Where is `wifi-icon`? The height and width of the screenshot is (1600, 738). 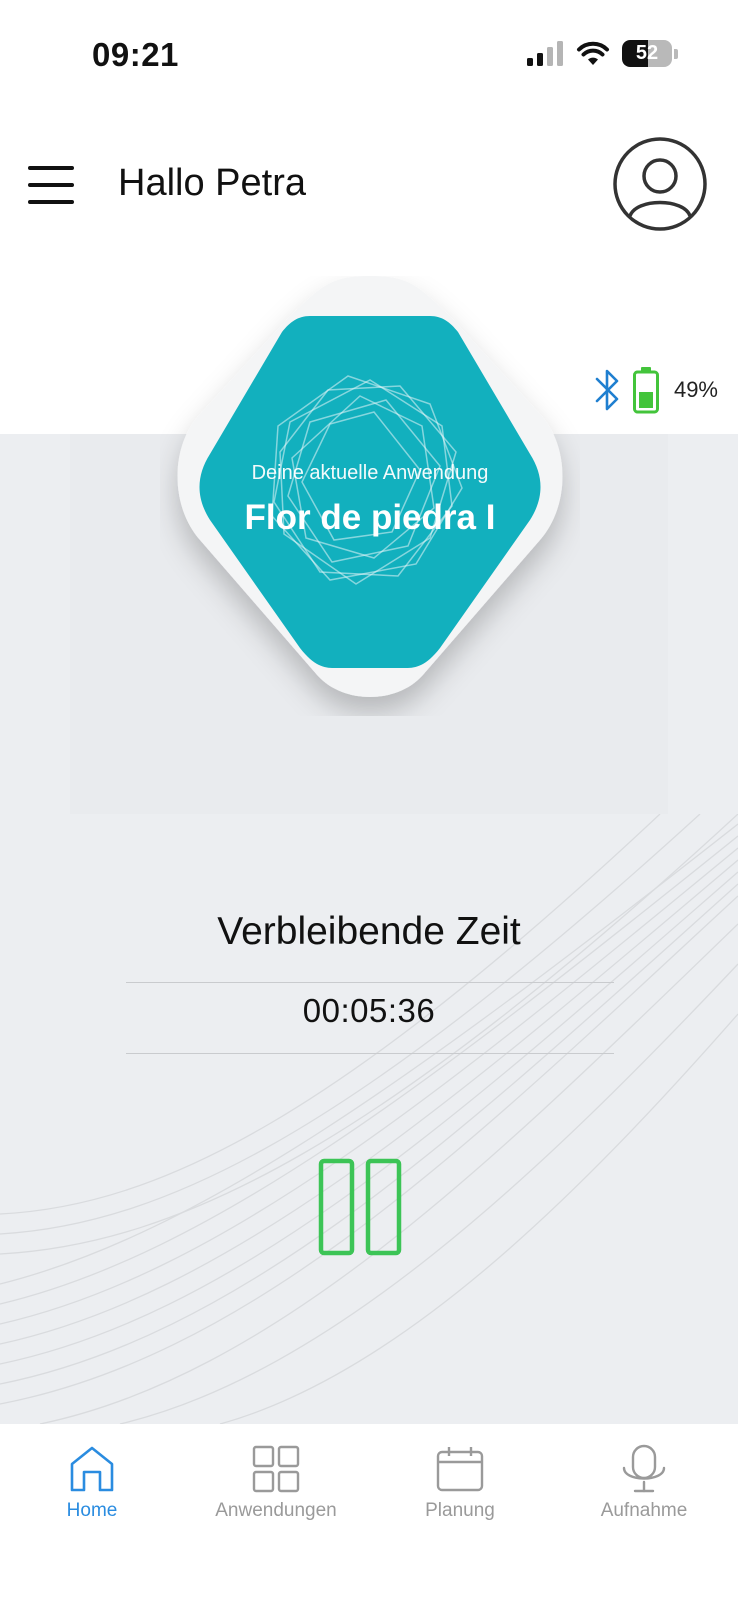 wifi-icon is located at coordinates (593, 53).